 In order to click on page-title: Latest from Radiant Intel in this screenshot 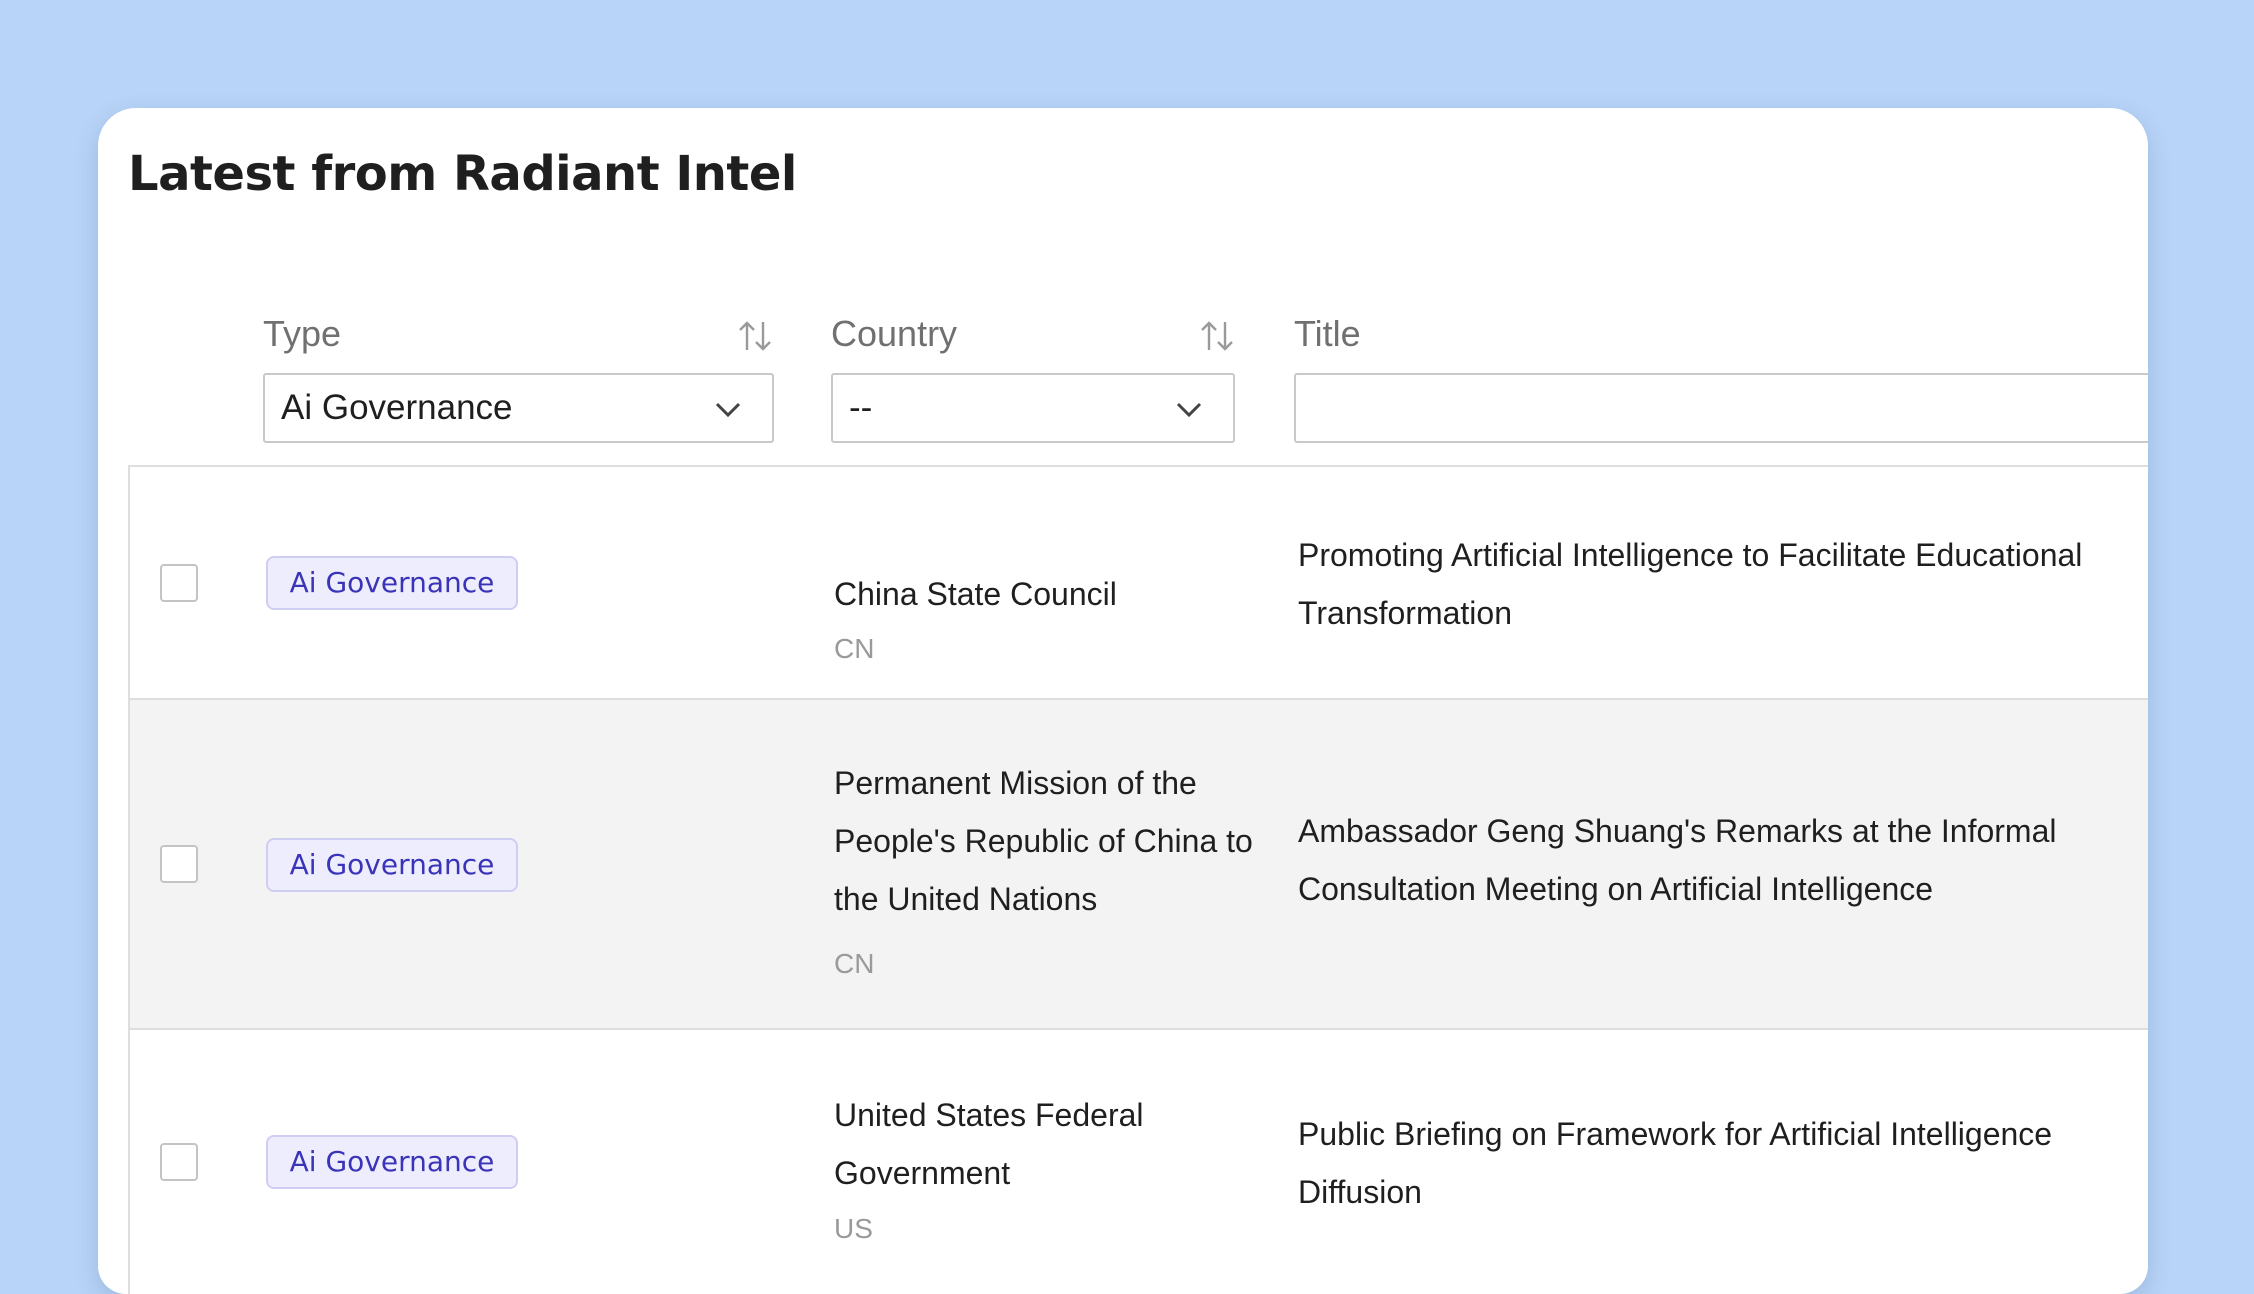, I will do `click(462, 174)`.